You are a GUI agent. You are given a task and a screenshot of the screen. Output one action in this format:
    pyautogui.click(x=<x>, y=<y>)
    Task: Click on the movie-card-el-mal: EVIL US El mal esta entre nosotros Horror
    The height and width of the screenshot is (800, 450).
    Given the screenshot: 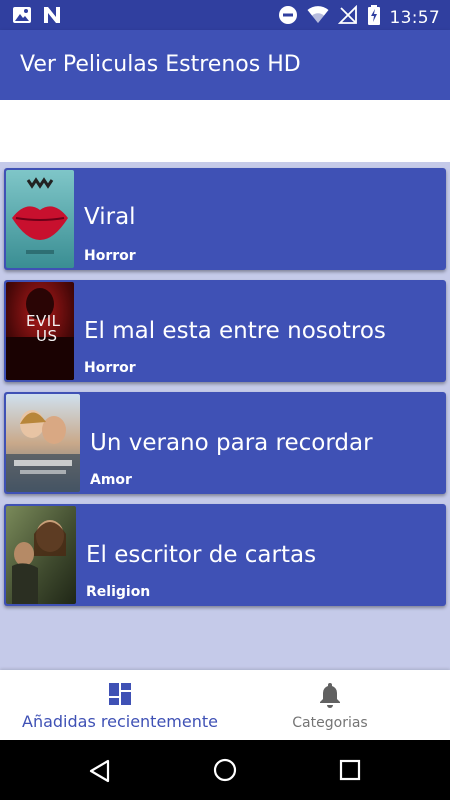 What is the action you would take?
    pyautogui.click(x=225, y=331)
    